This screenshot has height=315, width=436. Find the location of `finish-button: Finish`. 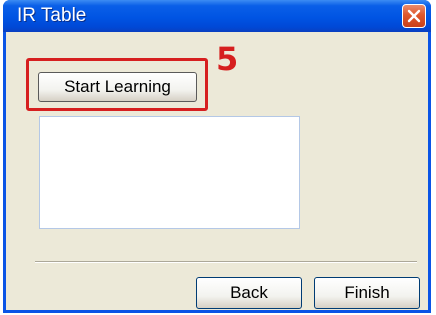

finish-button: Finish is located at coordinates (367, 293).